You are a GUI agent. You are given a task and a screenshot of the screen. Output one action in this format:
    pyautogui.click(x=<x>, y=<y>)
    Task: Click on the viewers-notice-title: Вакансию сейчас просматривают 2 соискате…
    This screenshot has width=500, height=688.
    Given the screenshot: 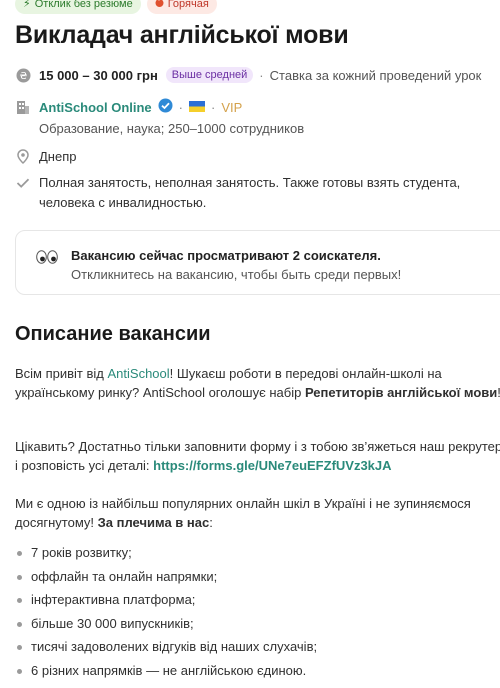 What is the action you would take?
    pyautogui.click(x=226, y=255)
    